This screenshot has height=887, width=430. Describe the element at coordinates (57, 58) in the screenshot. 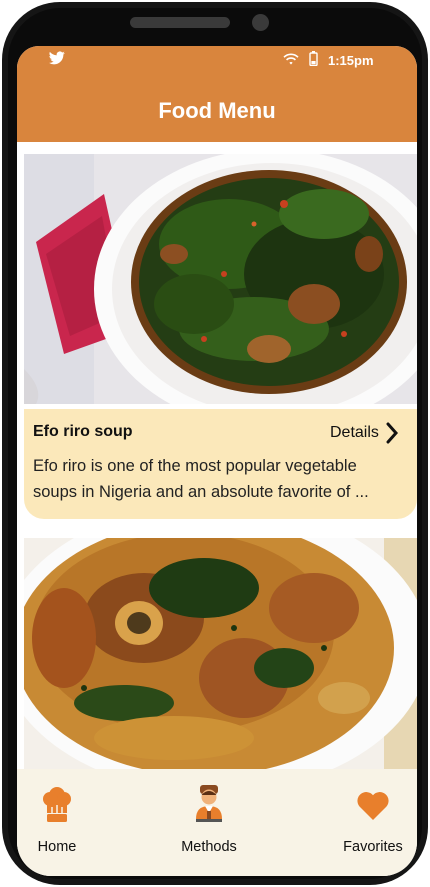

I see `twitter-icon` at that location.